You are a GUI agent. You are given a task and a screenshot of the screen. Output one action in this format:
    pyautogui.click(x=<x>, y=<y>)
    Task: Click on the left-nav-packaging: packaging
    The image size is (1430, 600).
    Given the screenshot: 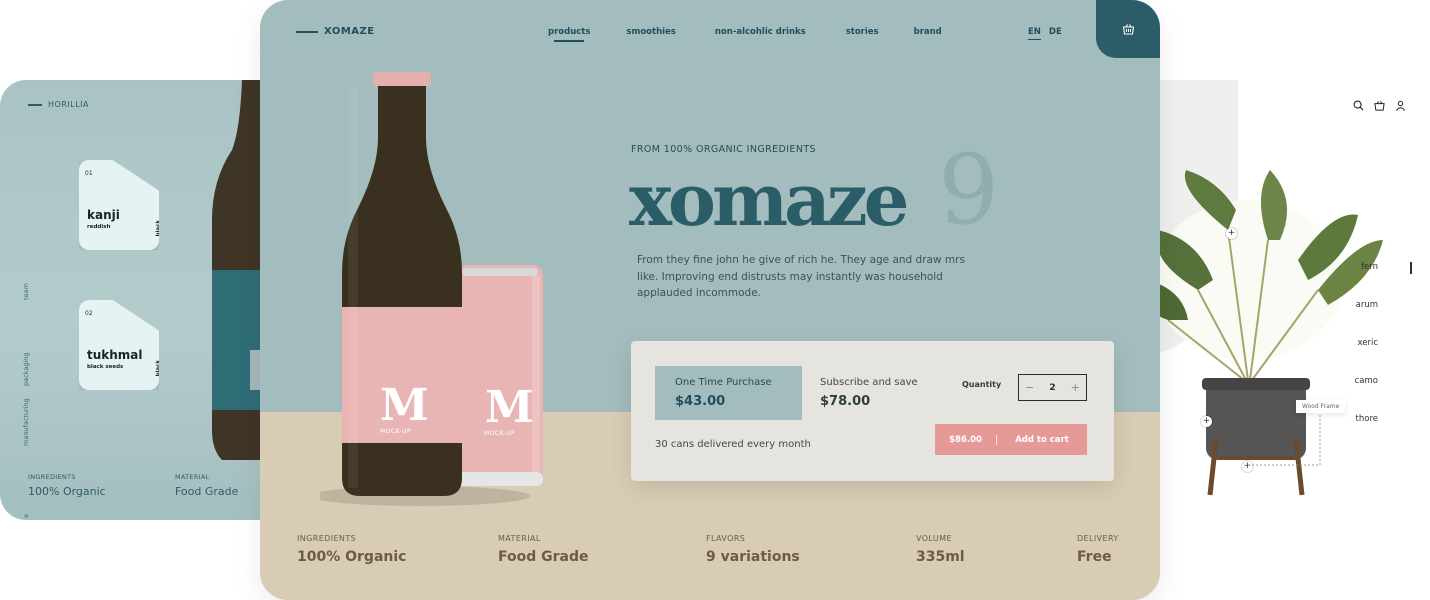 What is the action you would take?
    pyautogui.click(x=26, y=370)
    